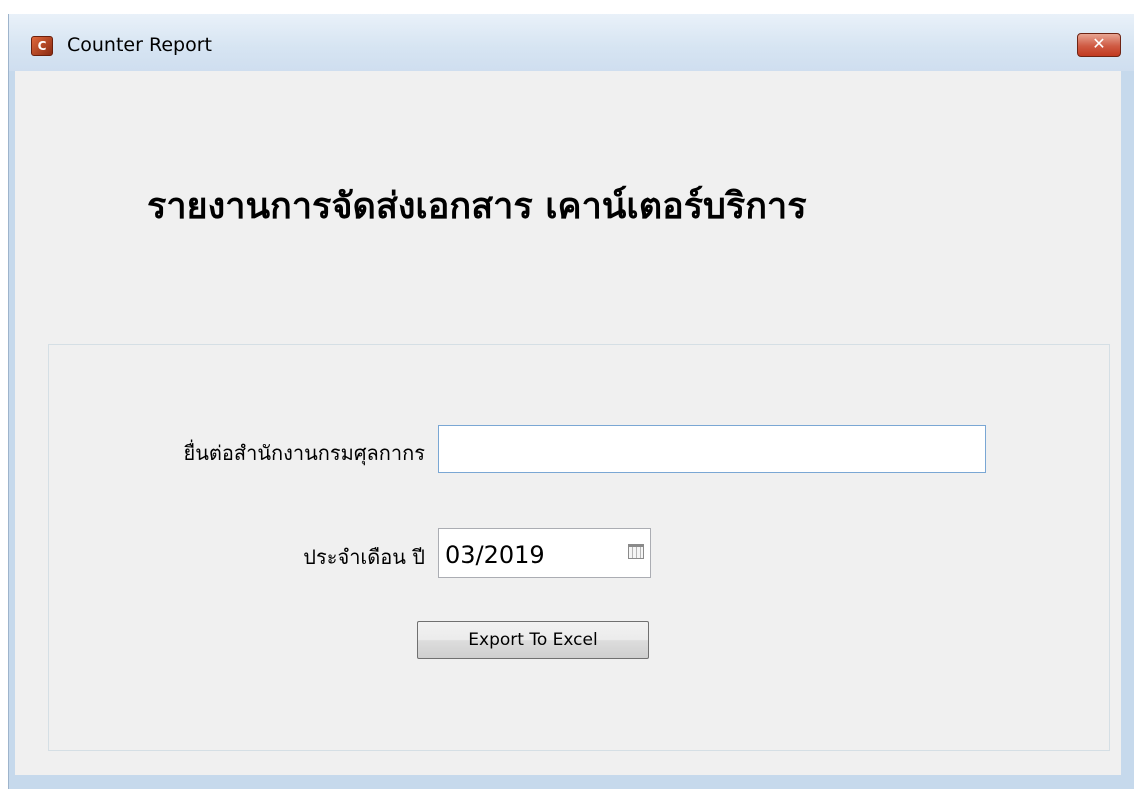  Describe the element at coordinates (139, 45) in the screenshot. I see `window-title: Counter Report` at that location.